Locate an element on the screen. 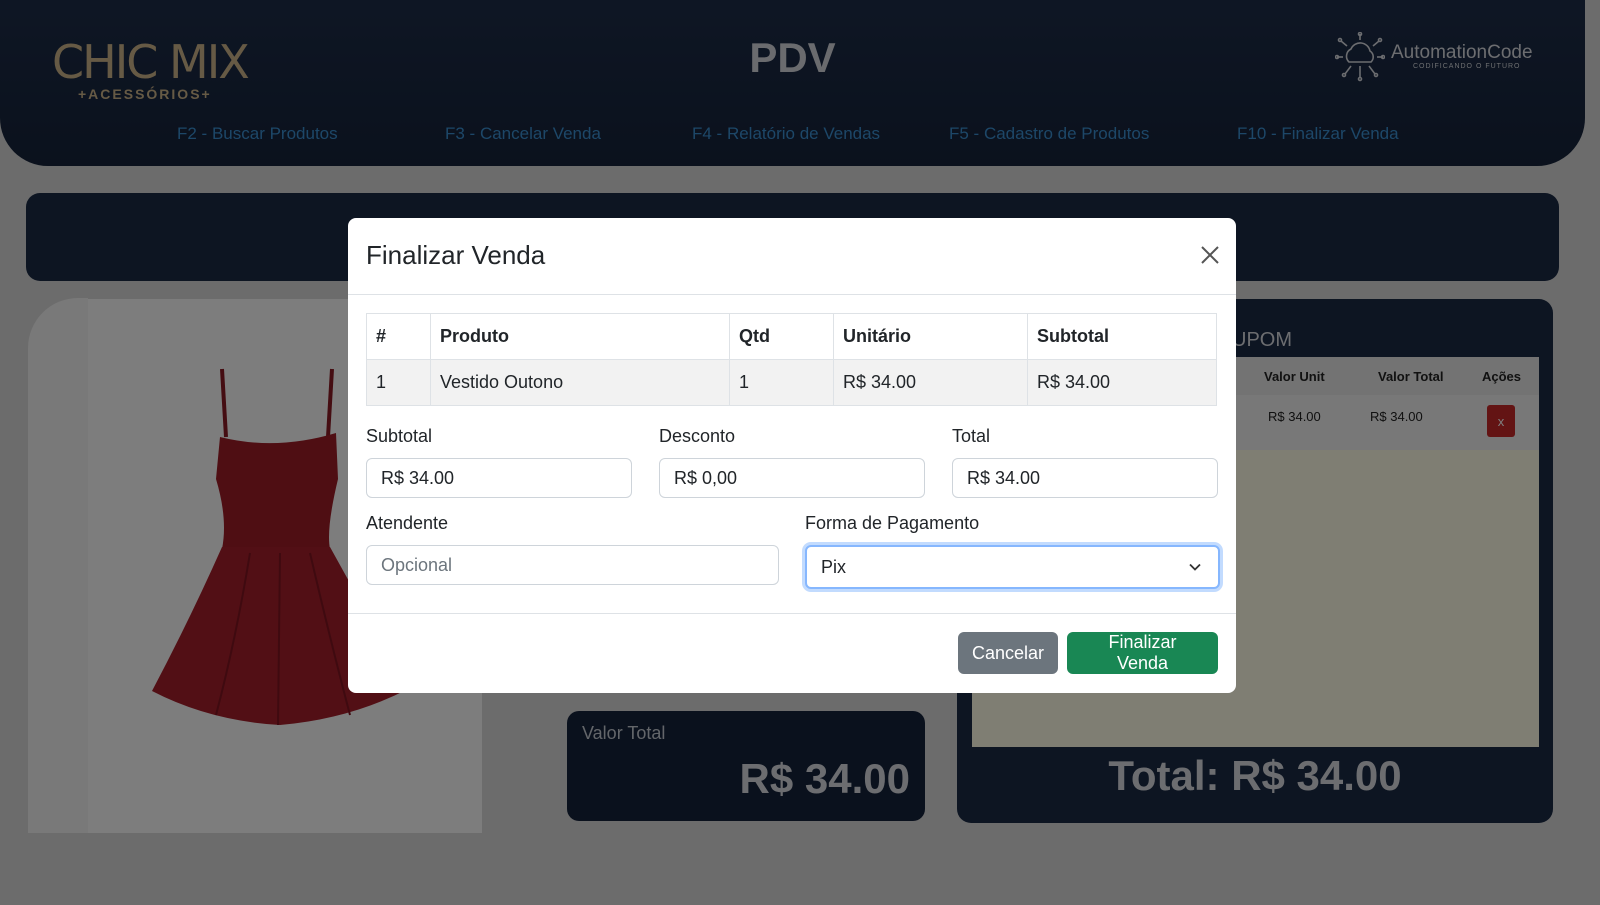 This screenshot has height=905, width=1600. atendente-label: Atendente is located at coordinates (407, 523).